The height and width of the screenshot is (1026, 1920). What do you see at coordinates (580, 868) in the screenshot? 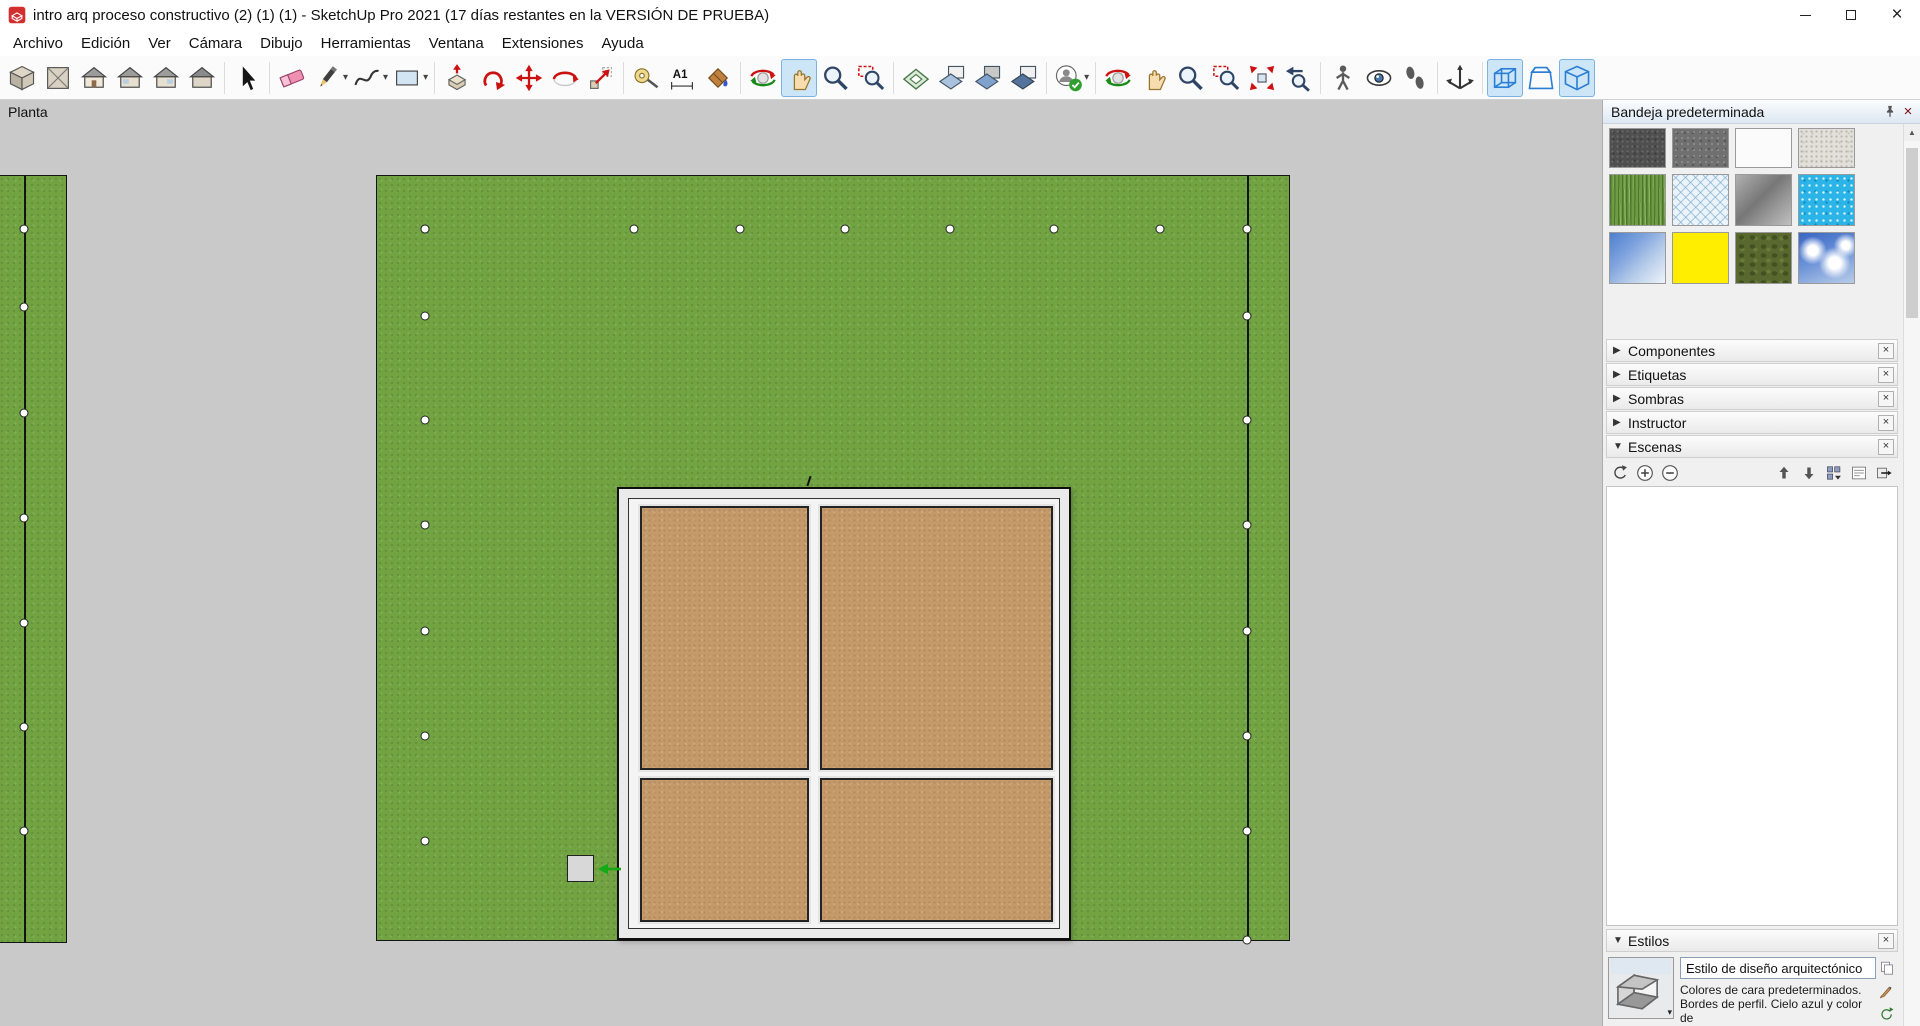
I see `move-target-square` at bounding box center [580, 868].